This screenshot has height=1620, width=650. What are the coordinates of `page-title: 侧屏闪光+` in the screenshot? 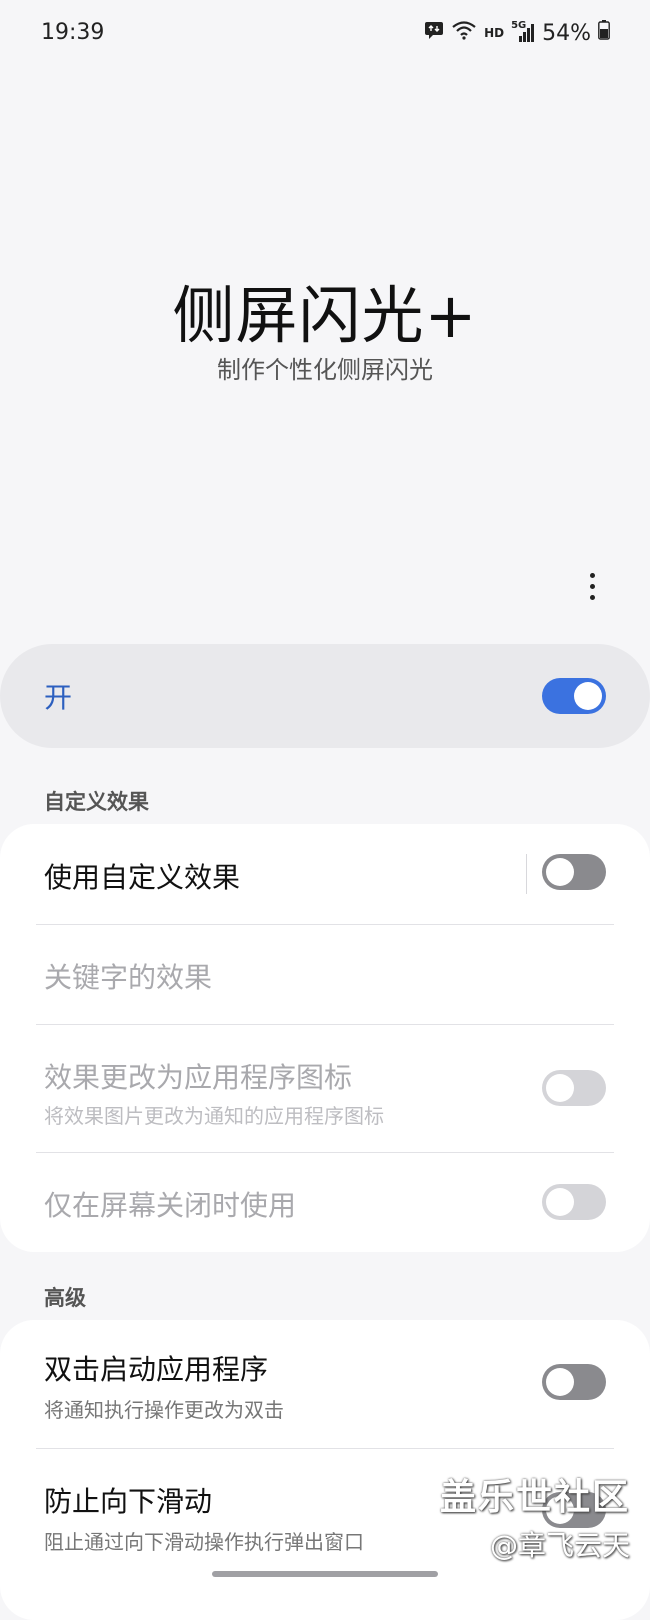 It's located at (325, 315).